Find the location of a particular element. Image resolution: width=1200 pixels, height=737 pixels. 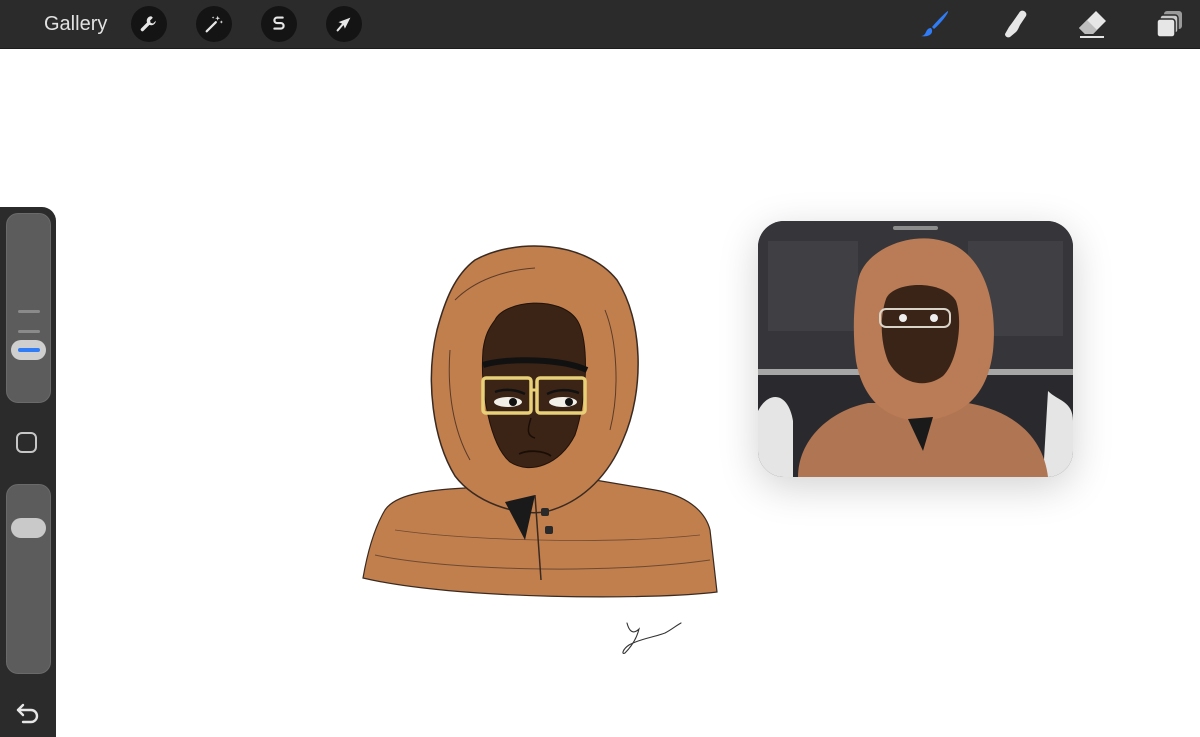

selection-button is located at coordinates (279, 24).